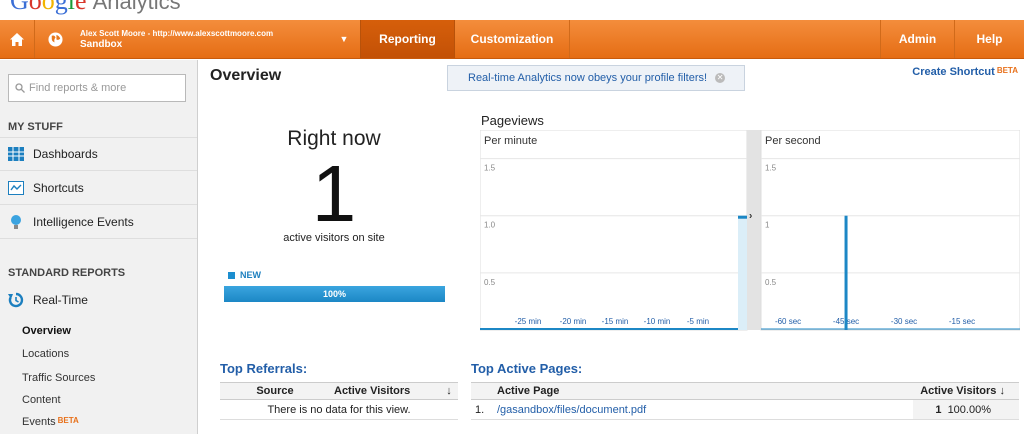 Image resolution: width=1024 pixels, height=434 pixels. I want to click on per-second-panel, so click(890, 230).